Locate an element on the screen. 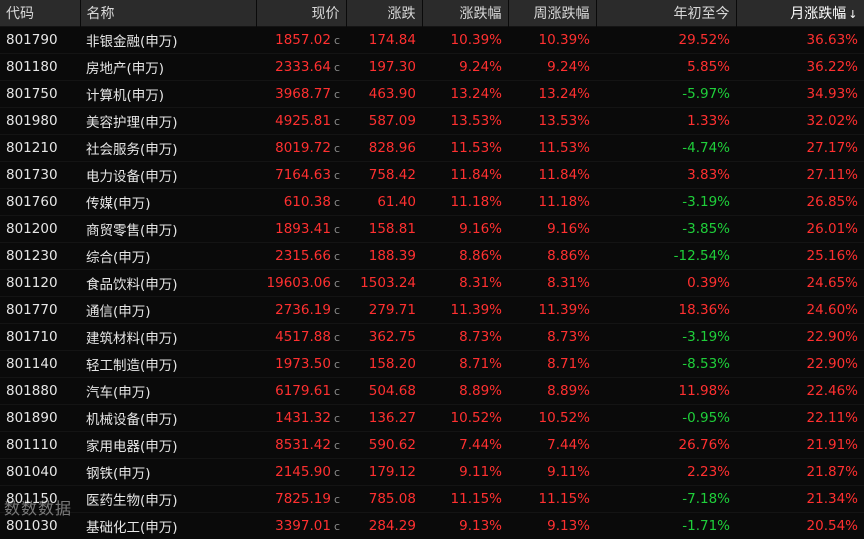 This screenshot has width=864, height=539. col-header-change: 涨跌 is located at coordinates (384, 13).